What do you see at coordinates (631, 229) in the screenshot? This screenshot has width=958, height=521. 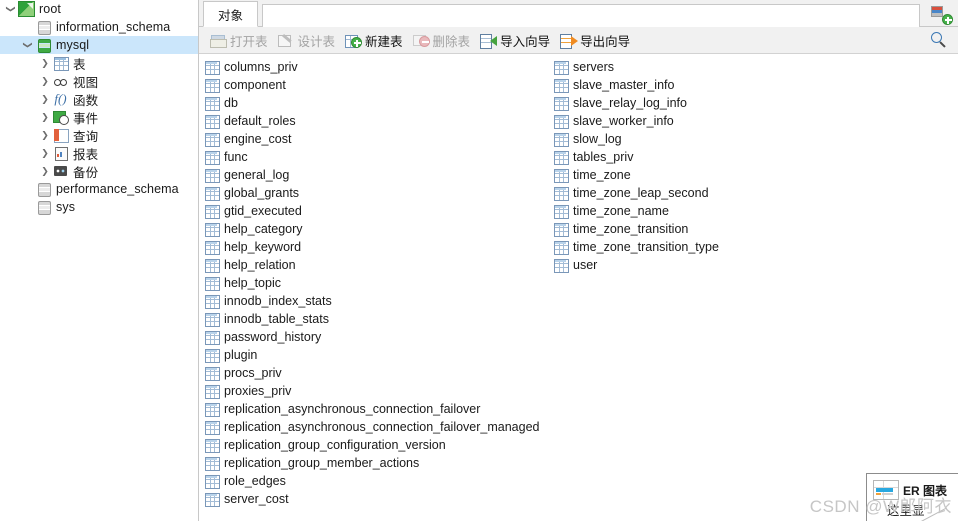 I see `object-list-item-label: time_zone_transition` at bounding box center [631, 229].